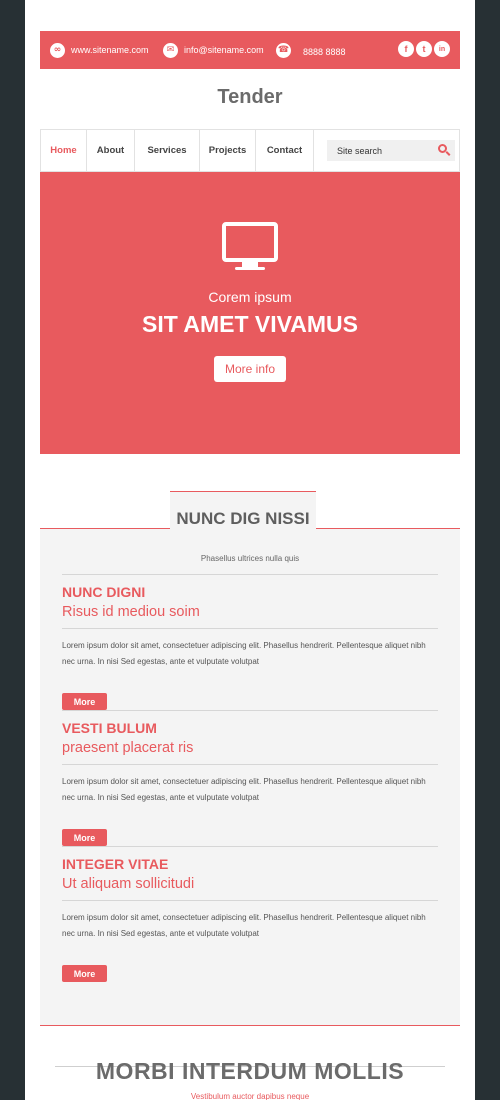 The width and height of the screenshot is (500, 1100). Describe the element at coordinates (128, 884) in the screenshot. I see `item-subtitle: Ut aliquam sollicitudi` at that location.